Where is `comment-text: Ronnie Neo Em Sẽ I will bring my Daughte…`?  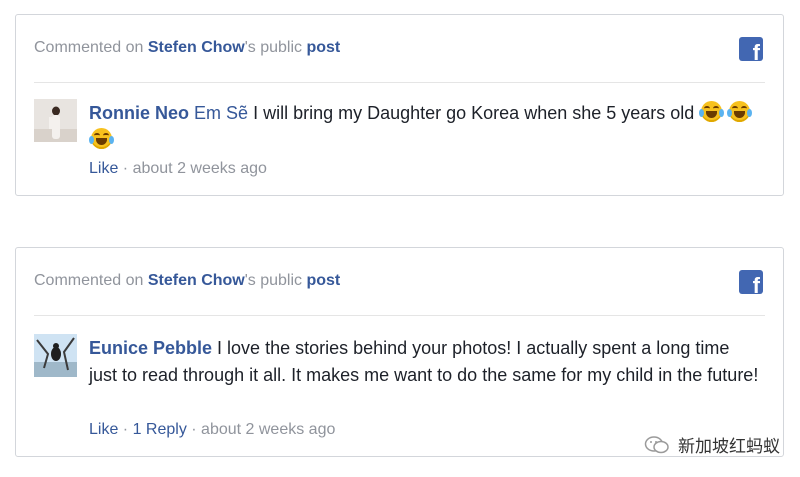 comment-text: Ronnie Neo Em Sẽ I will bring my Daughte… is located at coordinates (429, 127).